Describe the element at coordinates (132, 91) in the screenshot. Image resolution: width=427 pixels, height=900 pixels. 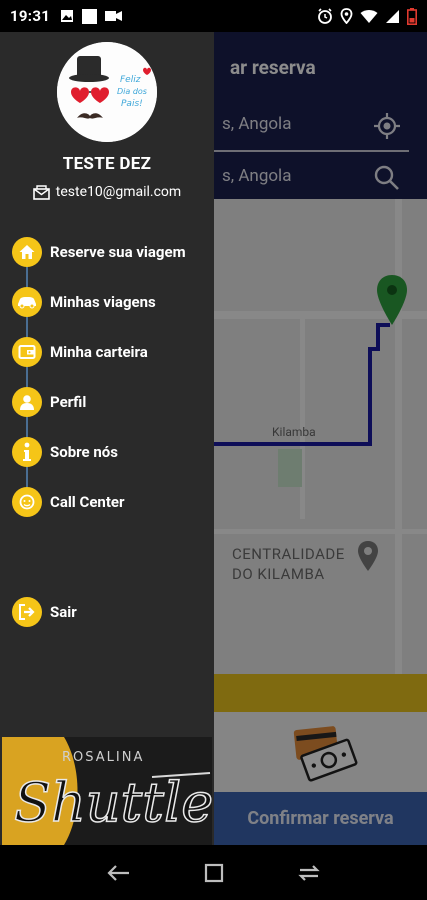
I see `svg-text: Dia dos` at that location.